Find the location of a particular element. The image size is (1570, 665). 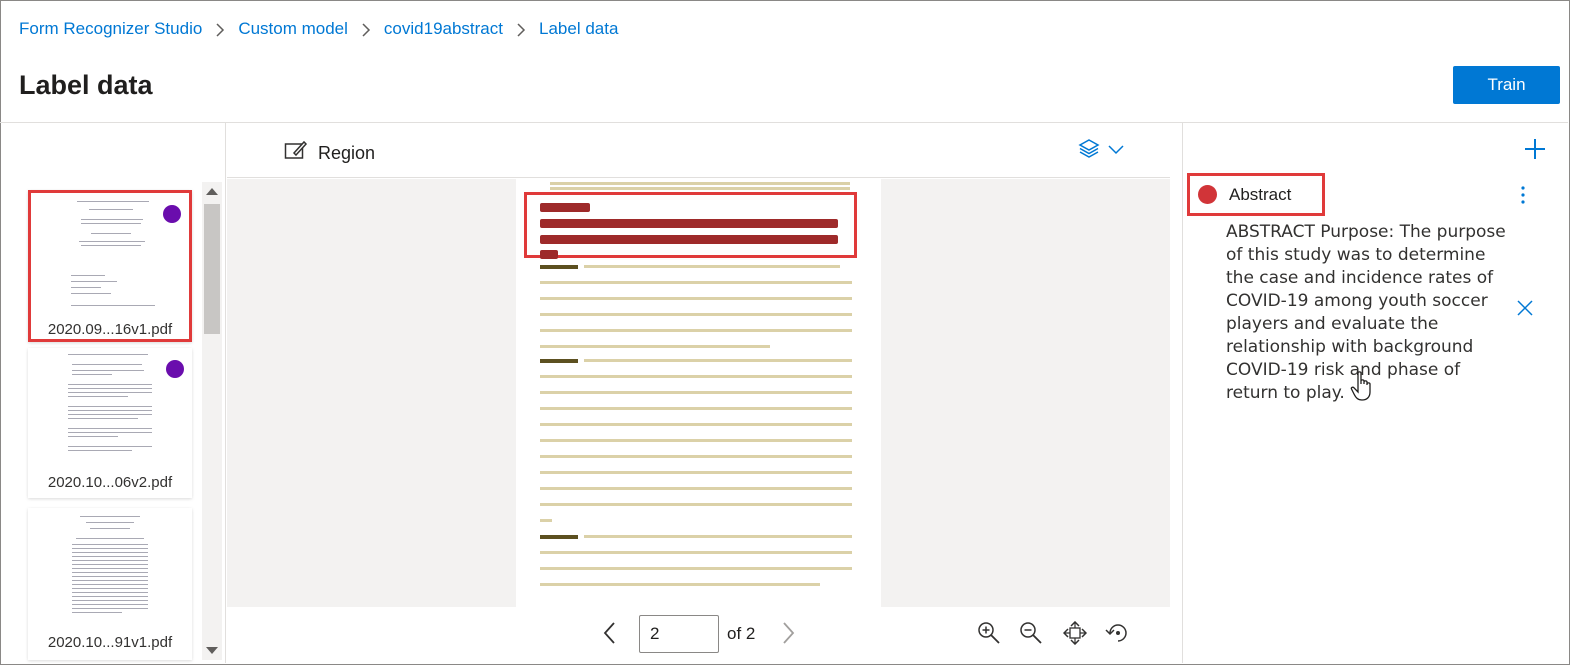

scroll-down-icon is located at coordinates (212, 650).